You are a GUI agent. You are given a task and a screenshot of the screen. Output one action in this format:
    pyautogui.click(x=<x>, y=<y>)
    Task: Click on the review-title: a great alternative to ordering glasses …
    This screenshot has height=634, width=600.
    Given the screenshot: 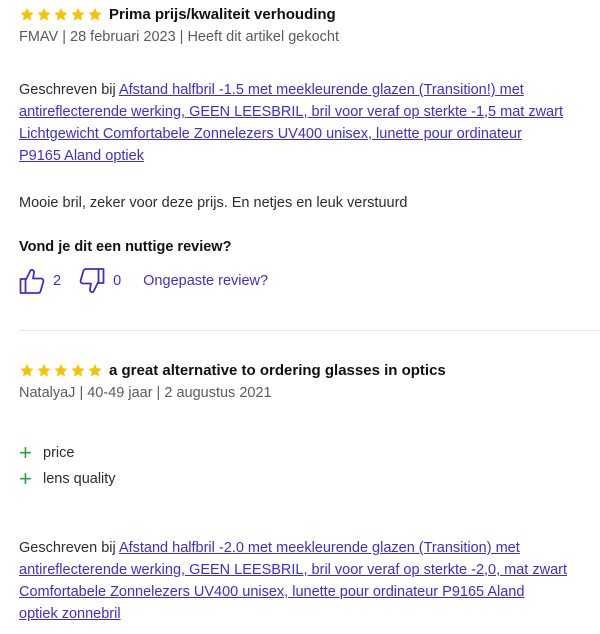 What is the action you would take?
    pyautogui.click(x=277, y=370)
    